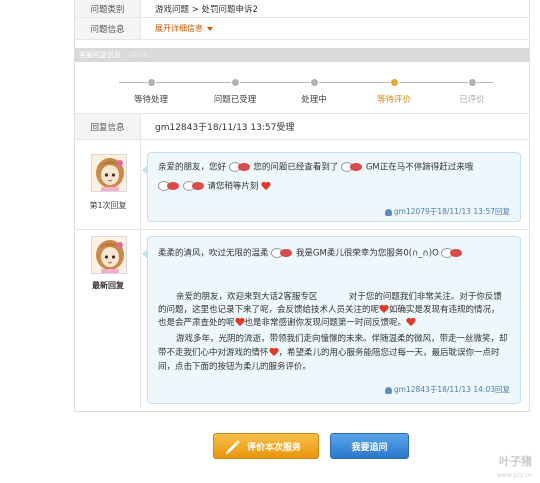 The height and width of the screenshot is (483, 540). What do you see at coordinates (196, 323) in the screenshot?
I see `reply-text: 也是会严肃查处的呢` at bounding box center [196, 323].